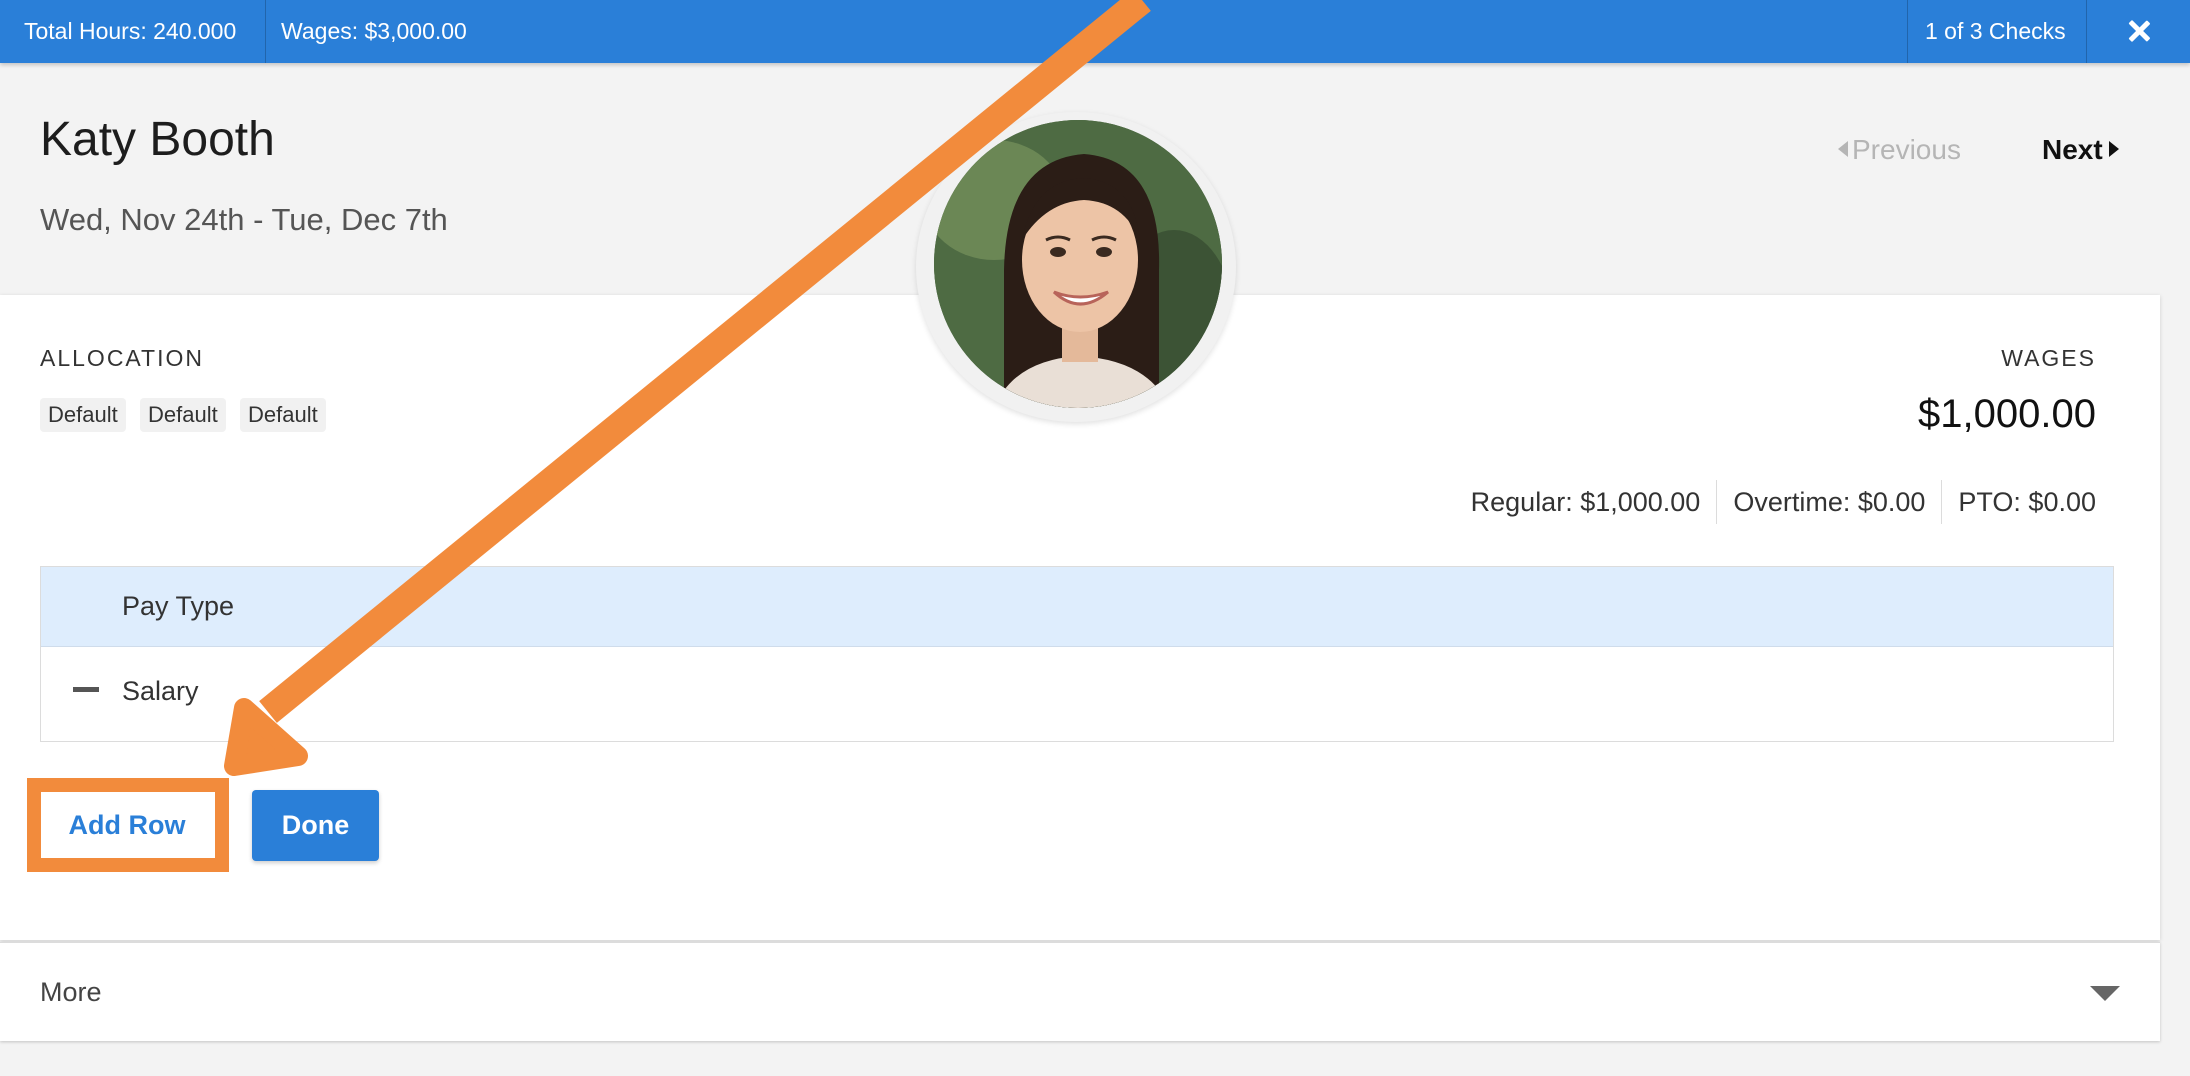 The height and width of the screenshot is (1076, 2190). Describe the element at coordinates (315, 825) in the screenshot. I see `done-button: Done` at that location.